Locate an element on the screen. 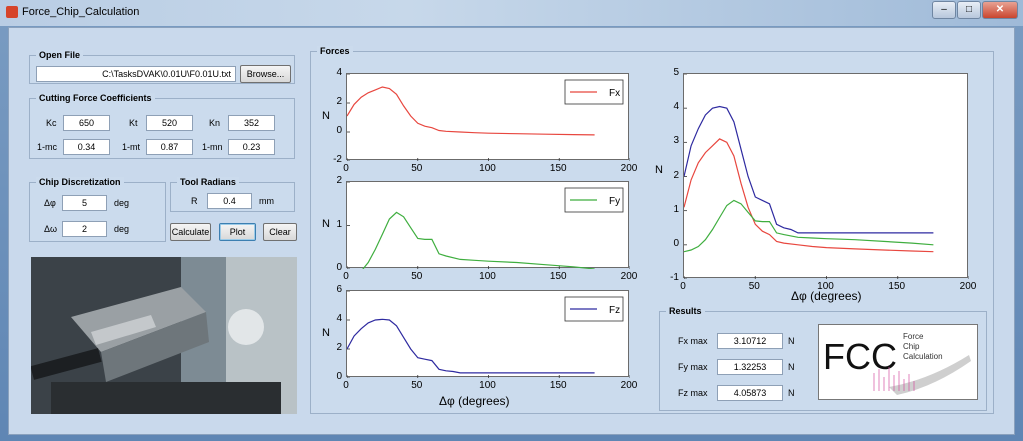 Image resolution: width=1023 pixels, height=441 pixels. fz-max-label: Fz max is located at coordinates (693, 393).